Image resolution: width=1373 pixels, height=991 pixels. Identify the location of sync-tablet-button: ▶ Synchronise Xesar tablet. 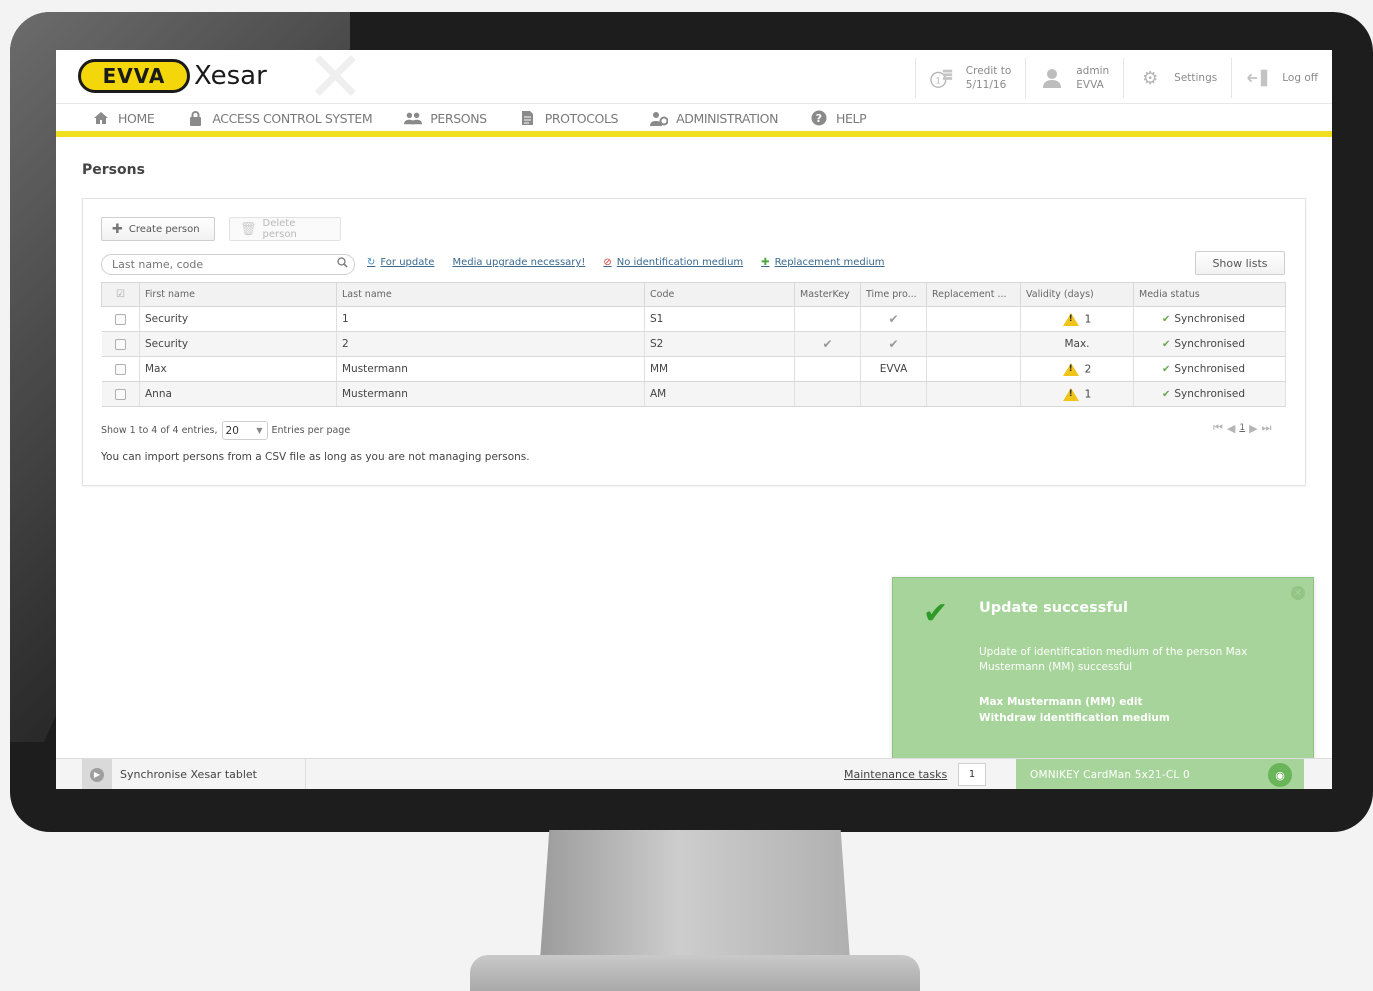
(194, 774).